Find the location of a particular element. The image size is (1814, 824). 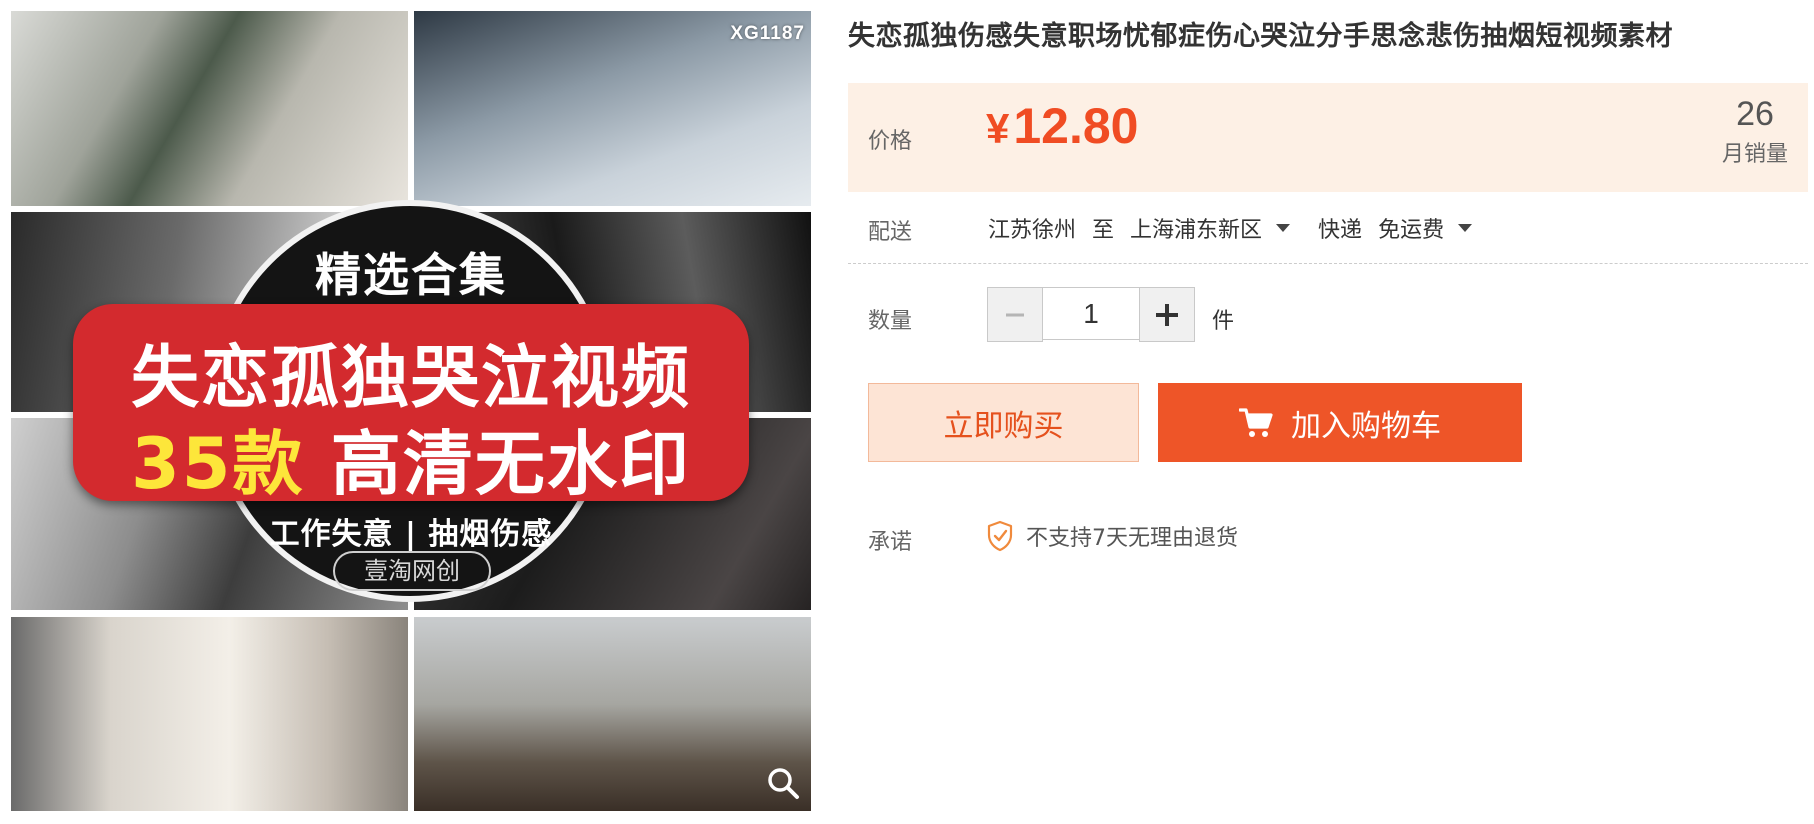

promise-text: 不支持7天无理由退货 is located at coordinates (1132, 538).